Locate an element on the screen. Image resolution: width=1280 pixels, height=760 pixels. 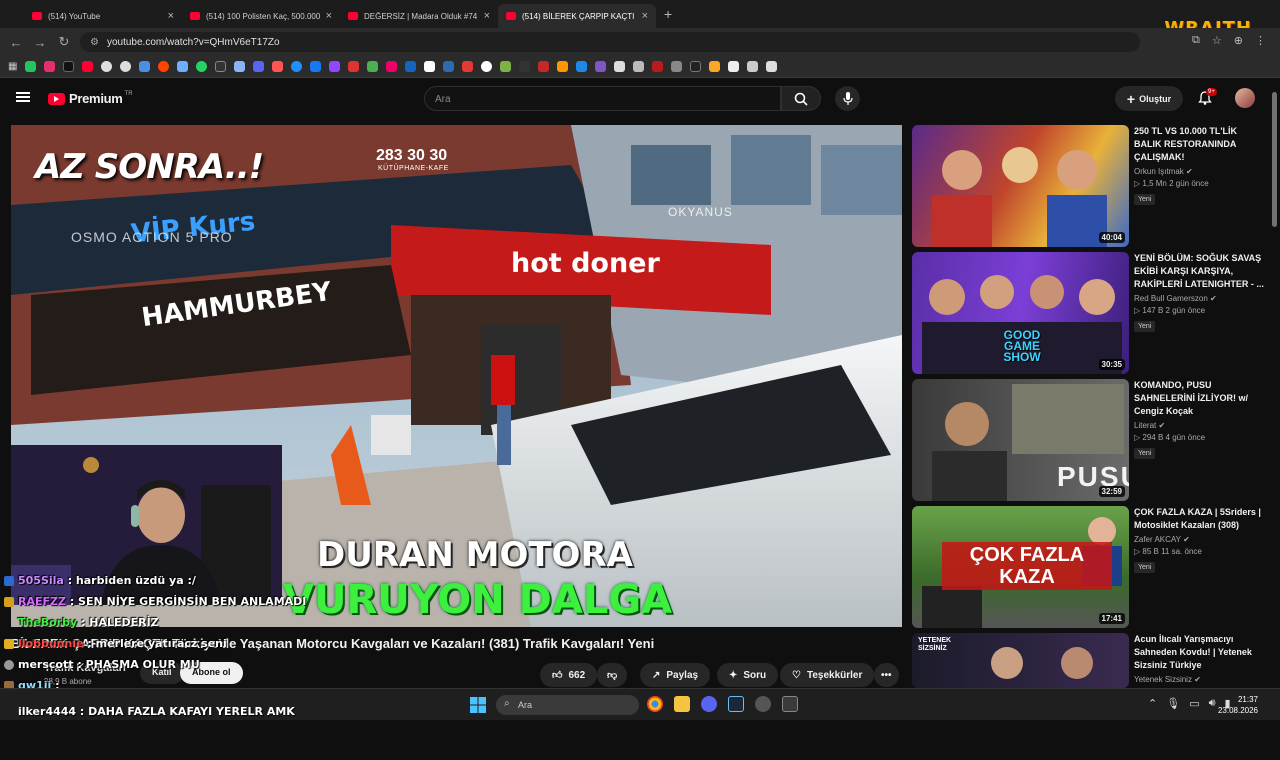
youtube-premium-logo: Premium TR is located at coordinates (90, 98).